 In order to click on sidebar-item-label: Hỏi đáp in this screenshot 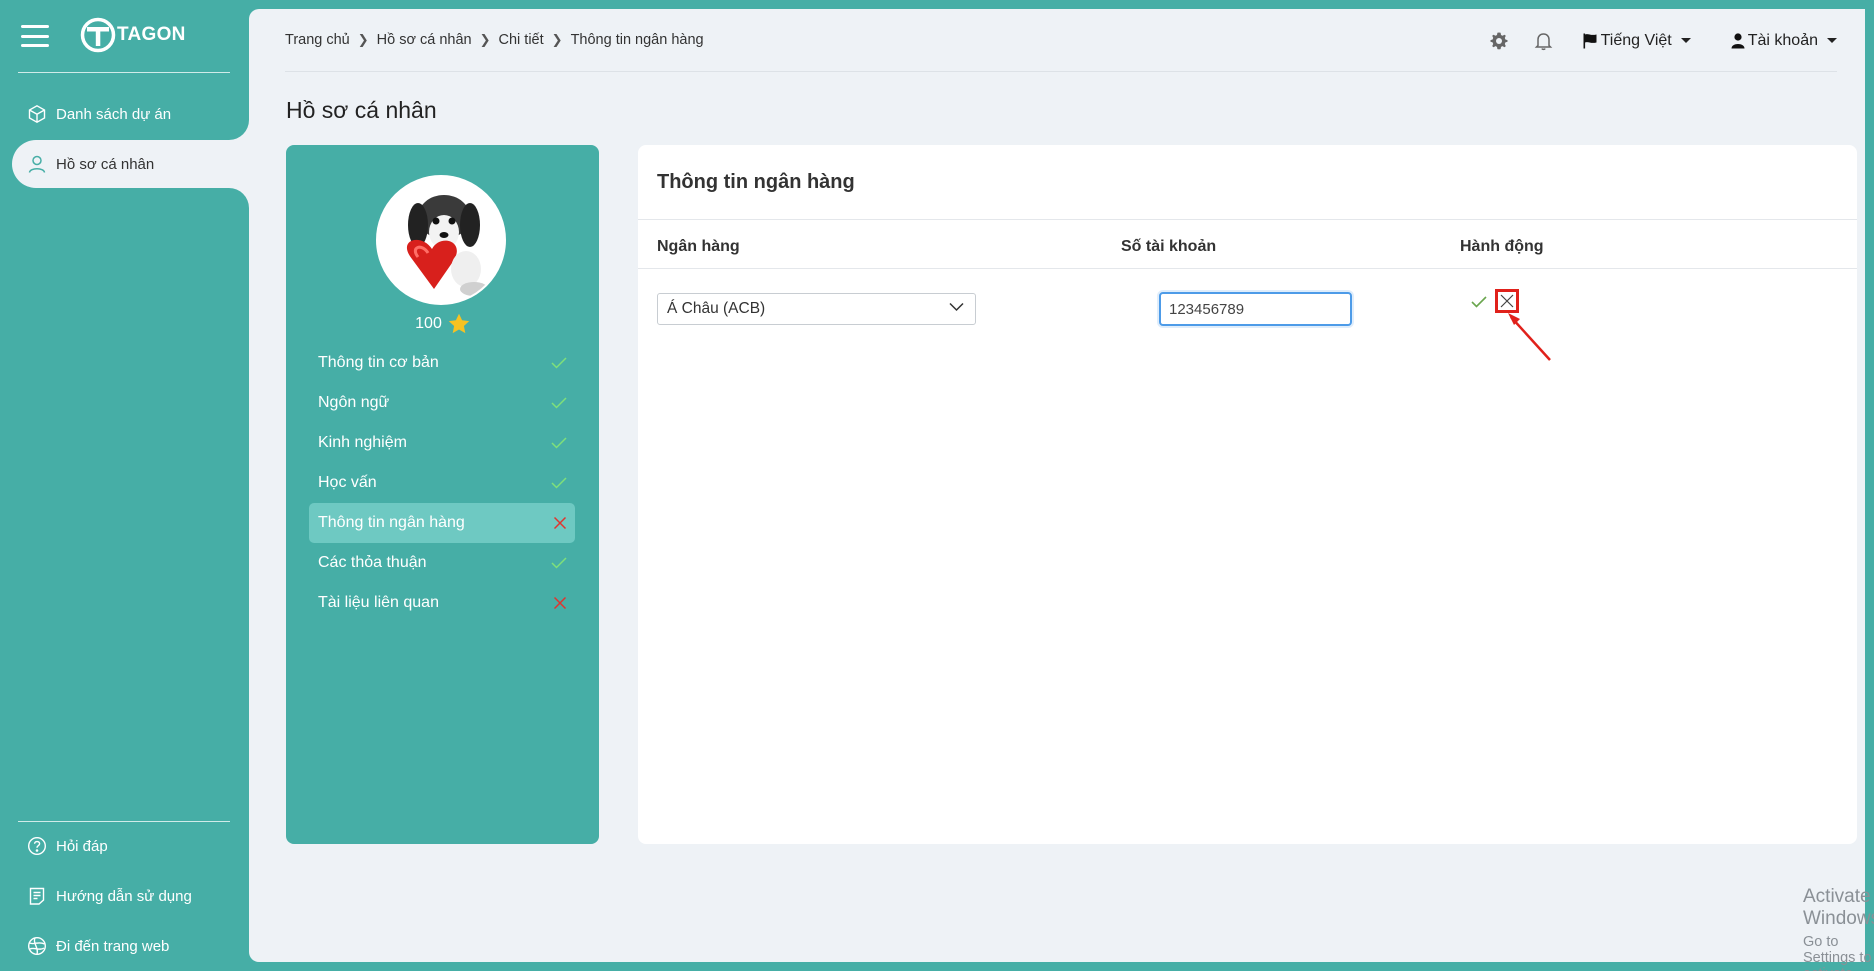, I will do `click(82, 846)`.